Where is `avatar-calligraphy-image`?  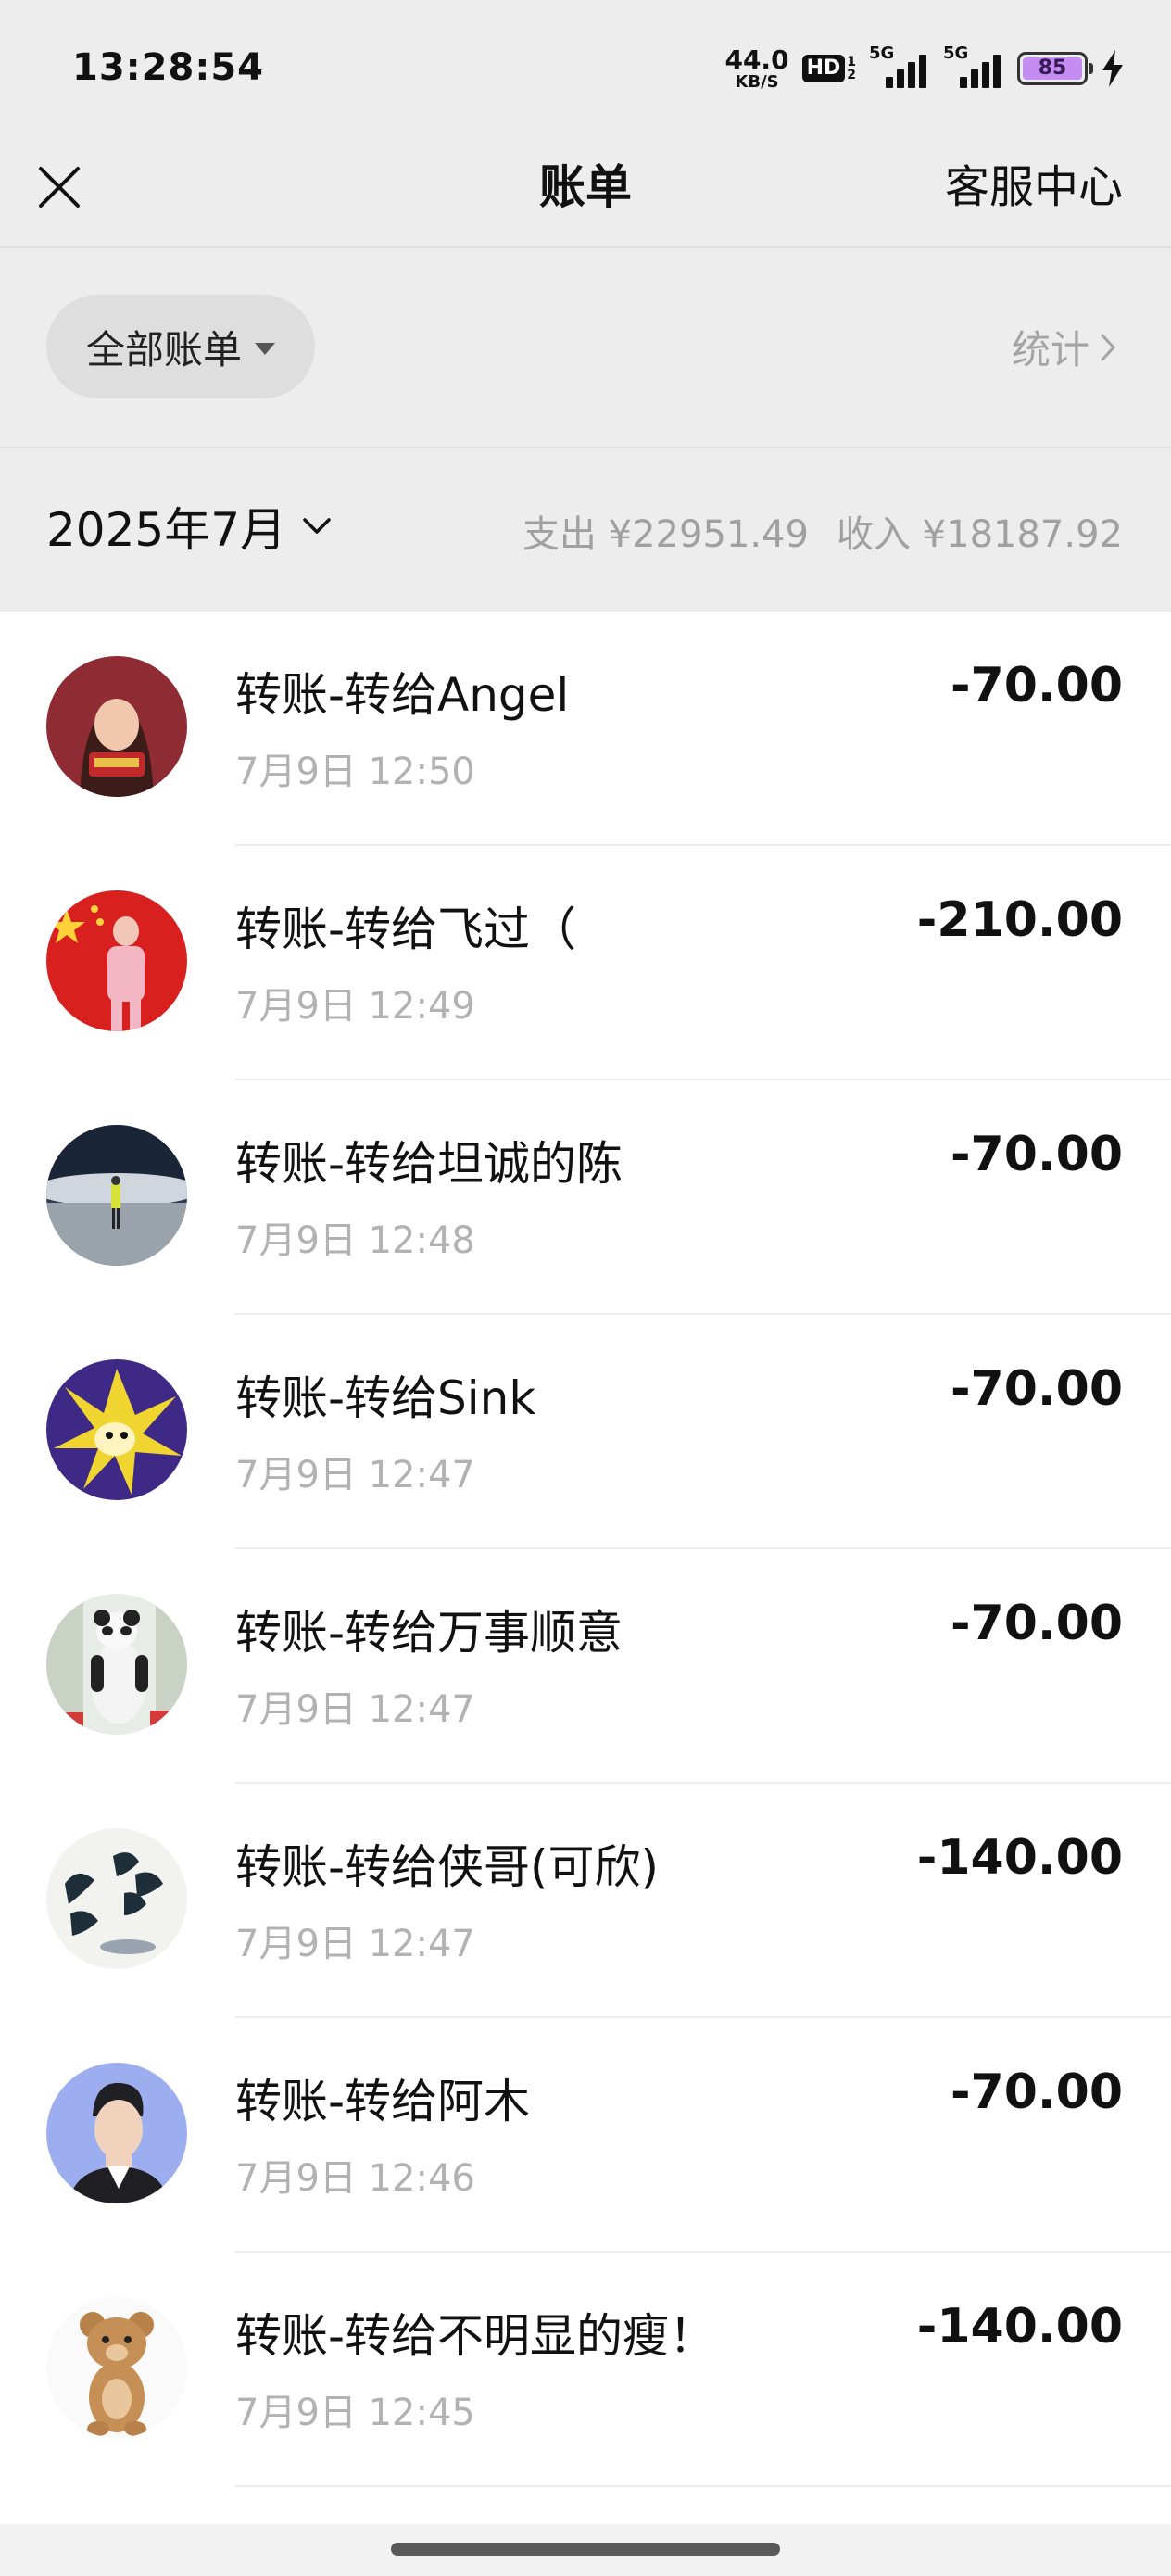 avatar-calligraphy-image is located at coordinates (117, 1898).